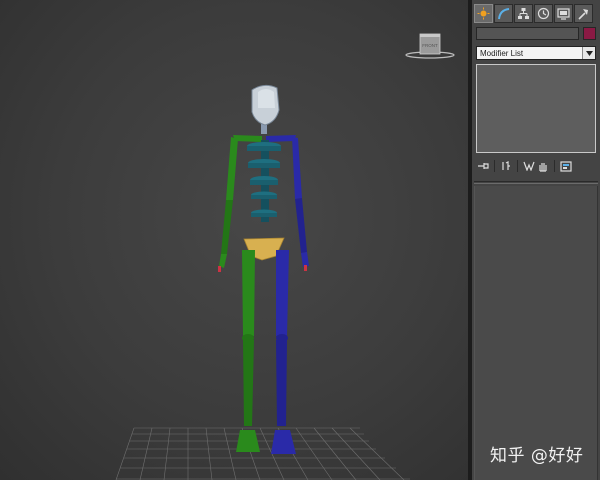 The width and height of the screenshot is (600, 480). Describe the element at coordinates (228, 204) in the screenshot. I see `left-arm` at that location.